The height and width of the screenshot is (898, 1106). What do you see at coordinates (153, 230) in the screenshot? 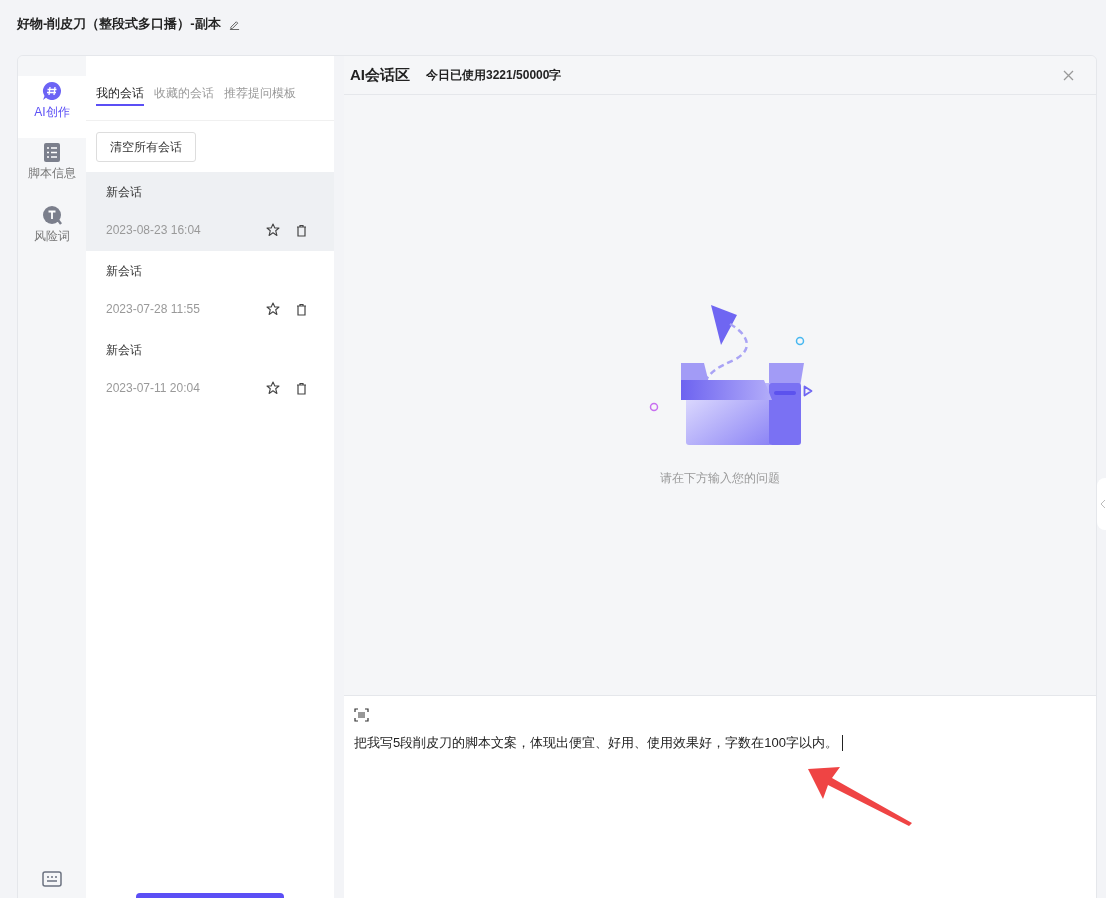
I see `session-time: 2023-08-23 16:04` at bounding box center [153, 230].